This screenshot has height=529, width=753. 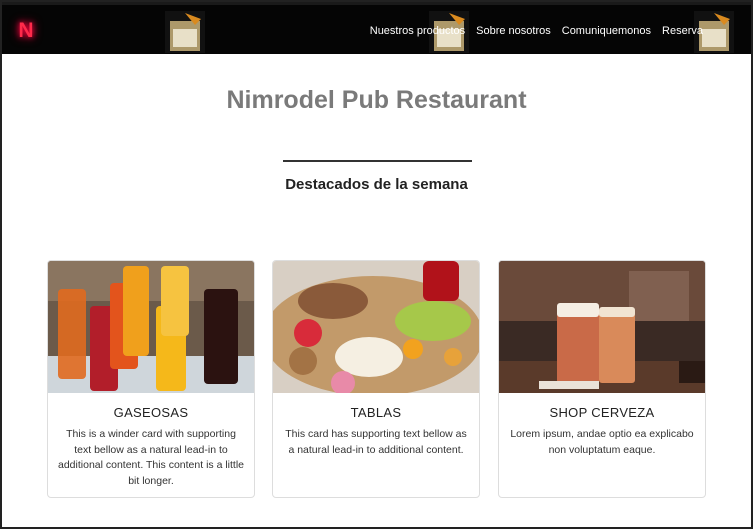 What do you see at coordinates (513, 31) in the screenshot?
I see `nav-link-sobre-nosotros: Sobre nosotros` at bounding box center [513, 31].